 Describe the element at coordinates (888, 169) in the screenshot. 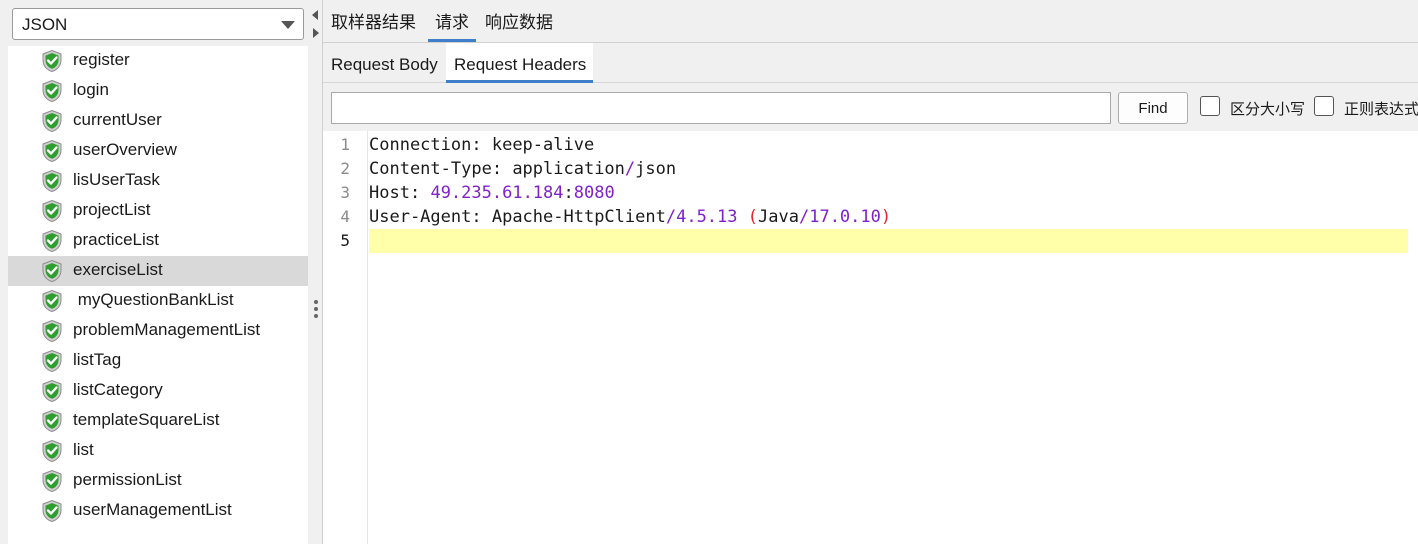

I see `code-line: Content-Type: application/json` at that location.